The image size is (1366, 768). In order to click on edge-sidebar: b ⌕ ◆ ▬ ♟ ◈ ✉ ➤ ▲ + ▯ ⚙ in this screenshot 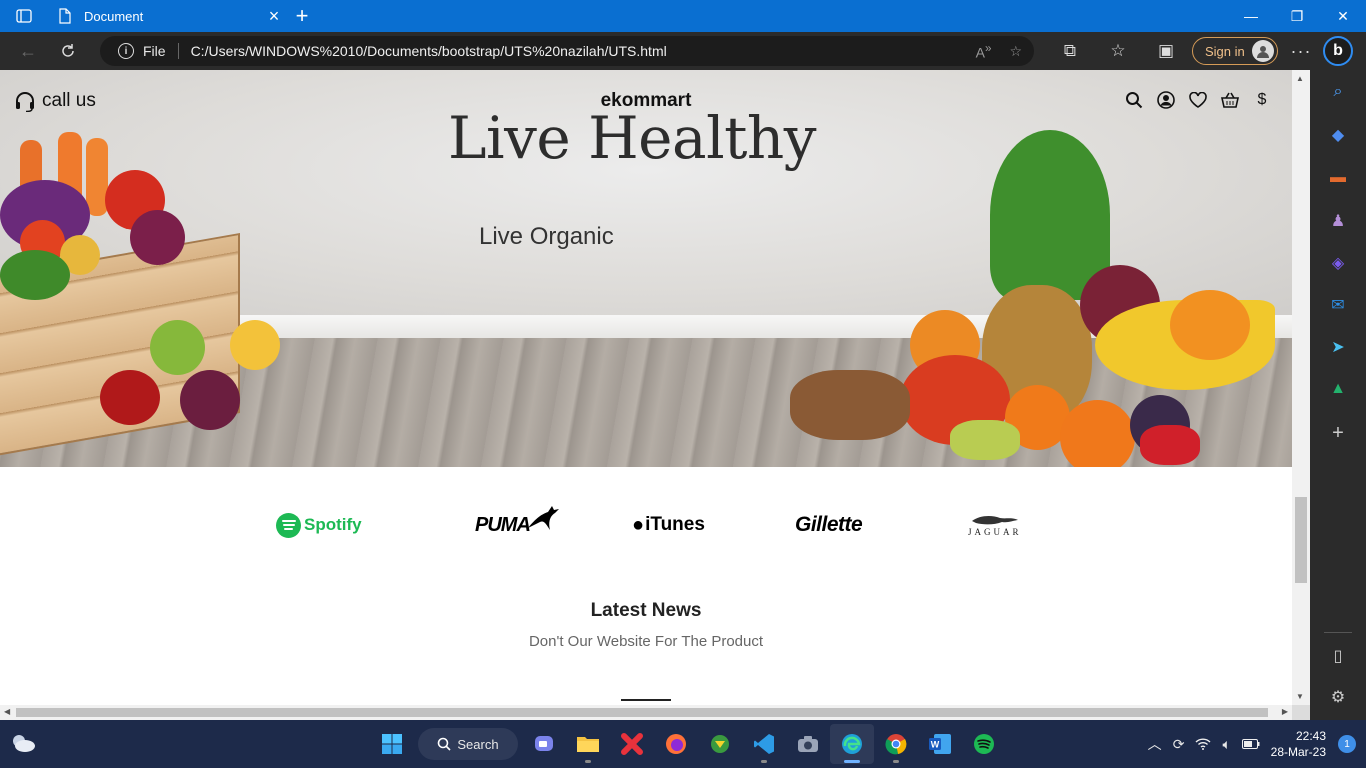, I will do `click(1338, 376)`.